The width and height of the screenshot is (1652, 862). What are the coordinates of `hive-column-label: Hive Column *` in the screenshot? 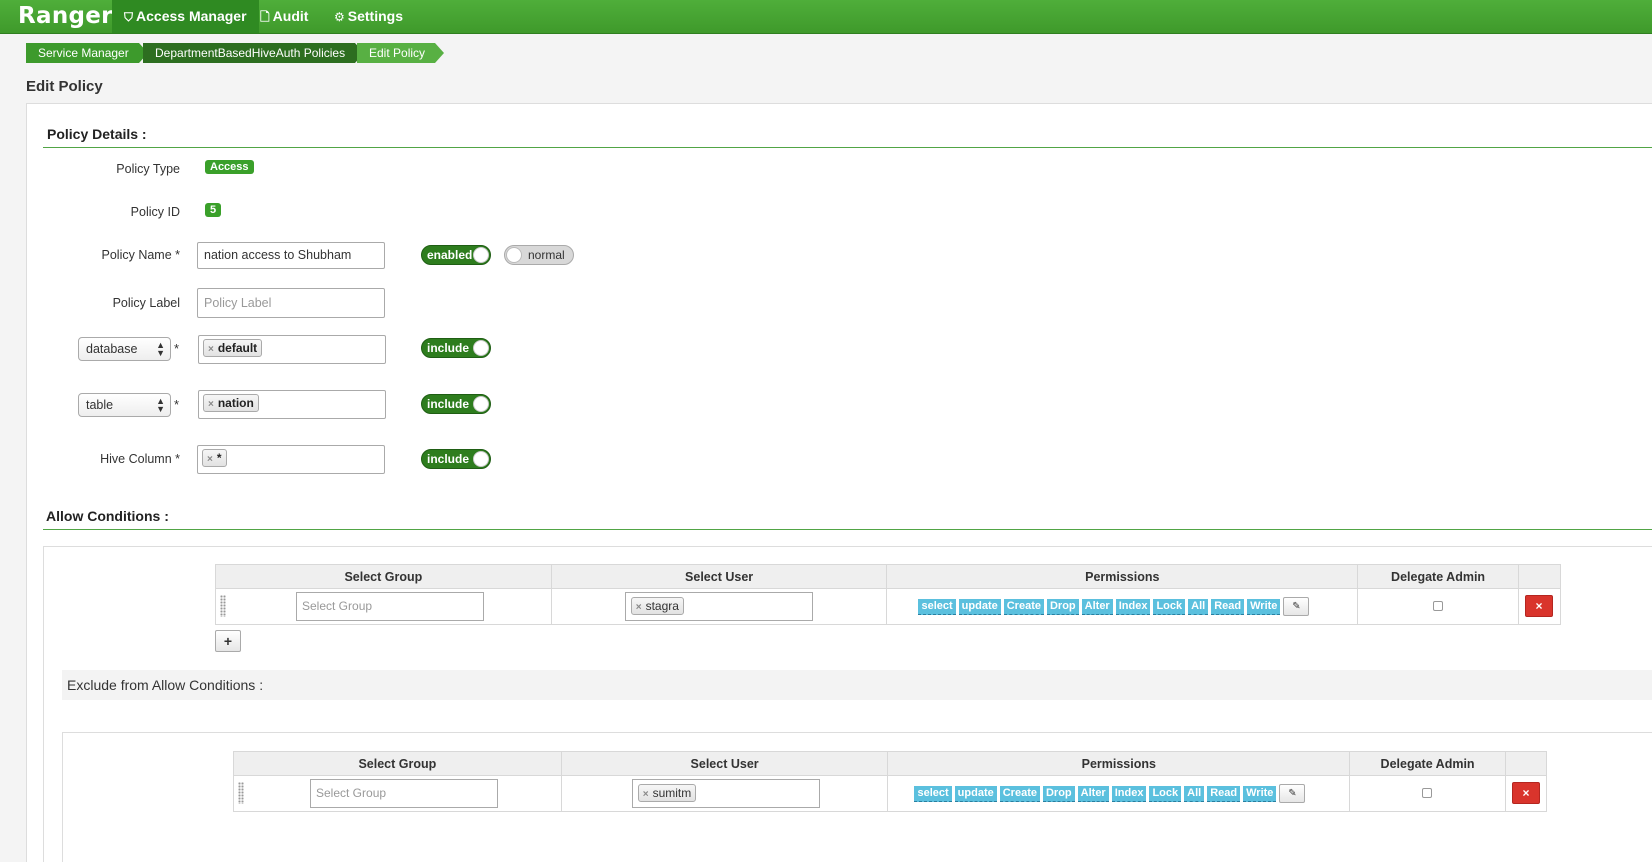 It's located at (140, 459).